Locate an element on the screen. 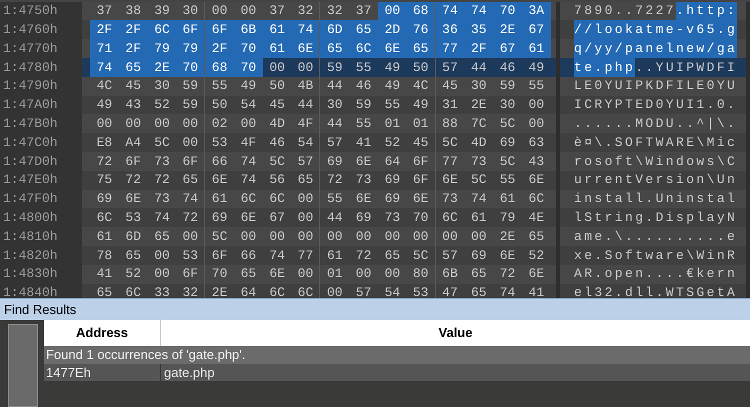  ascii-text: ......MODU..^|\. is located at coordinates (656, 124).